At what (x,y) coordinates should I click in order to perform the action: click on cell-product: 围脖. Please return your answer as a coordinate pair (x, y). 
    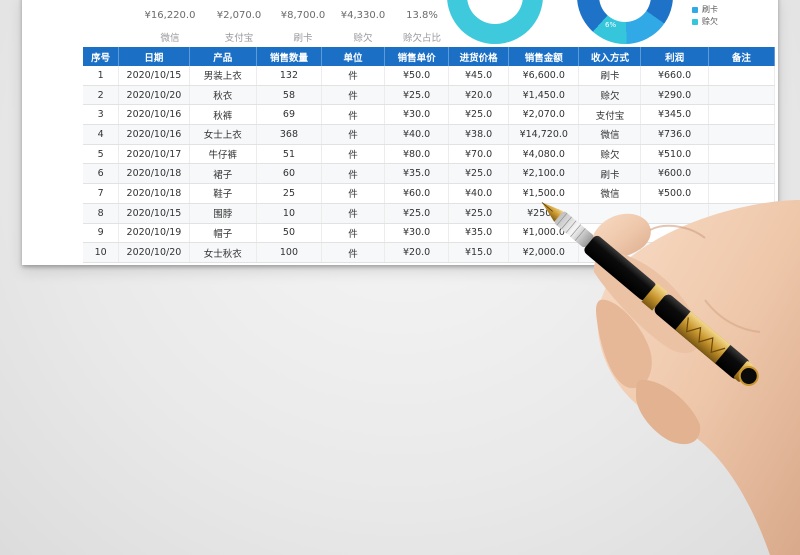
    Looking at the image, I should click on (223, 213).